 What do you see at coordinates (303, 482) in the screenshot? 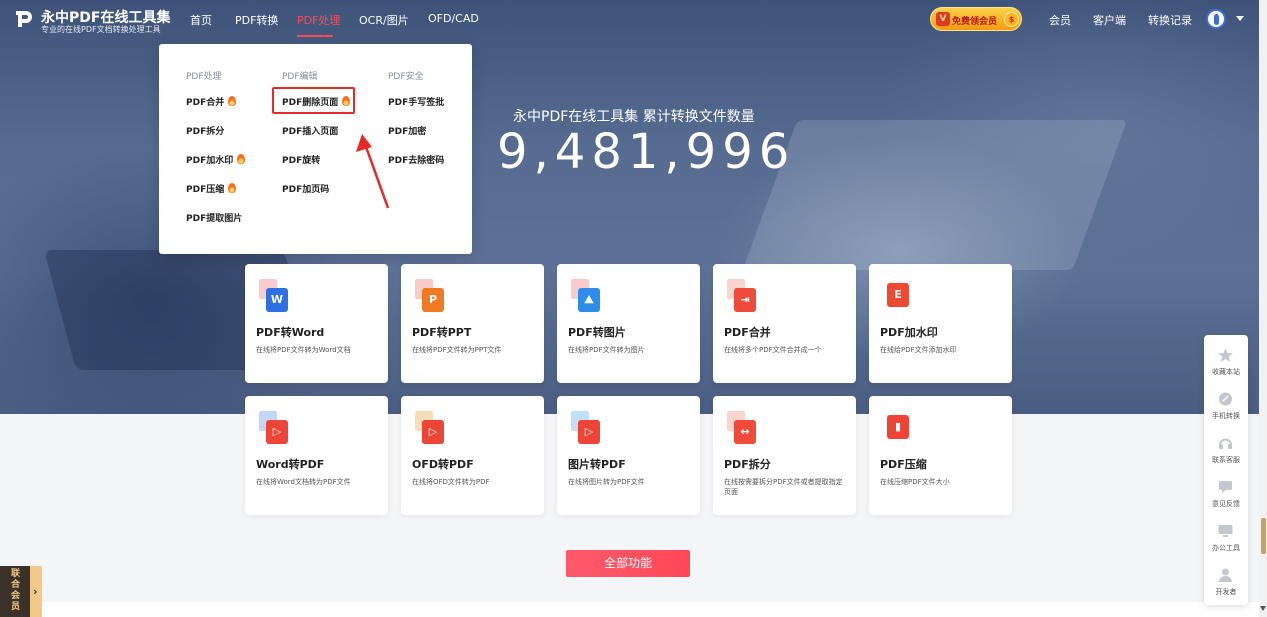
I see `tool-description: 在线将Word文档转为PDF文件` at bounding box center [303, 482].